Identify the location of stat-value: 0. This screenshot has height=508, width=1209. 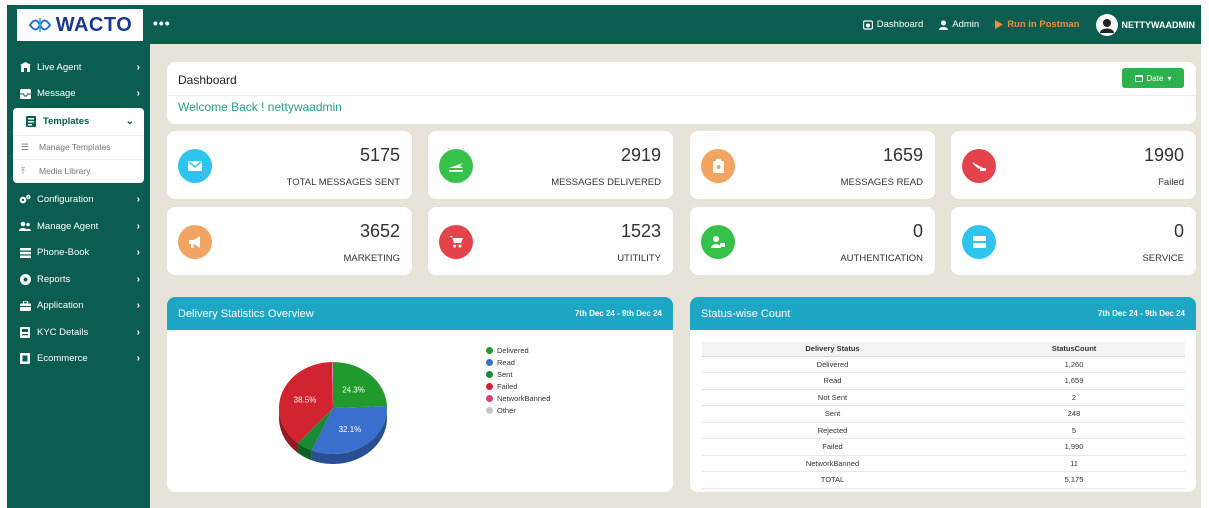
(1178, 231).